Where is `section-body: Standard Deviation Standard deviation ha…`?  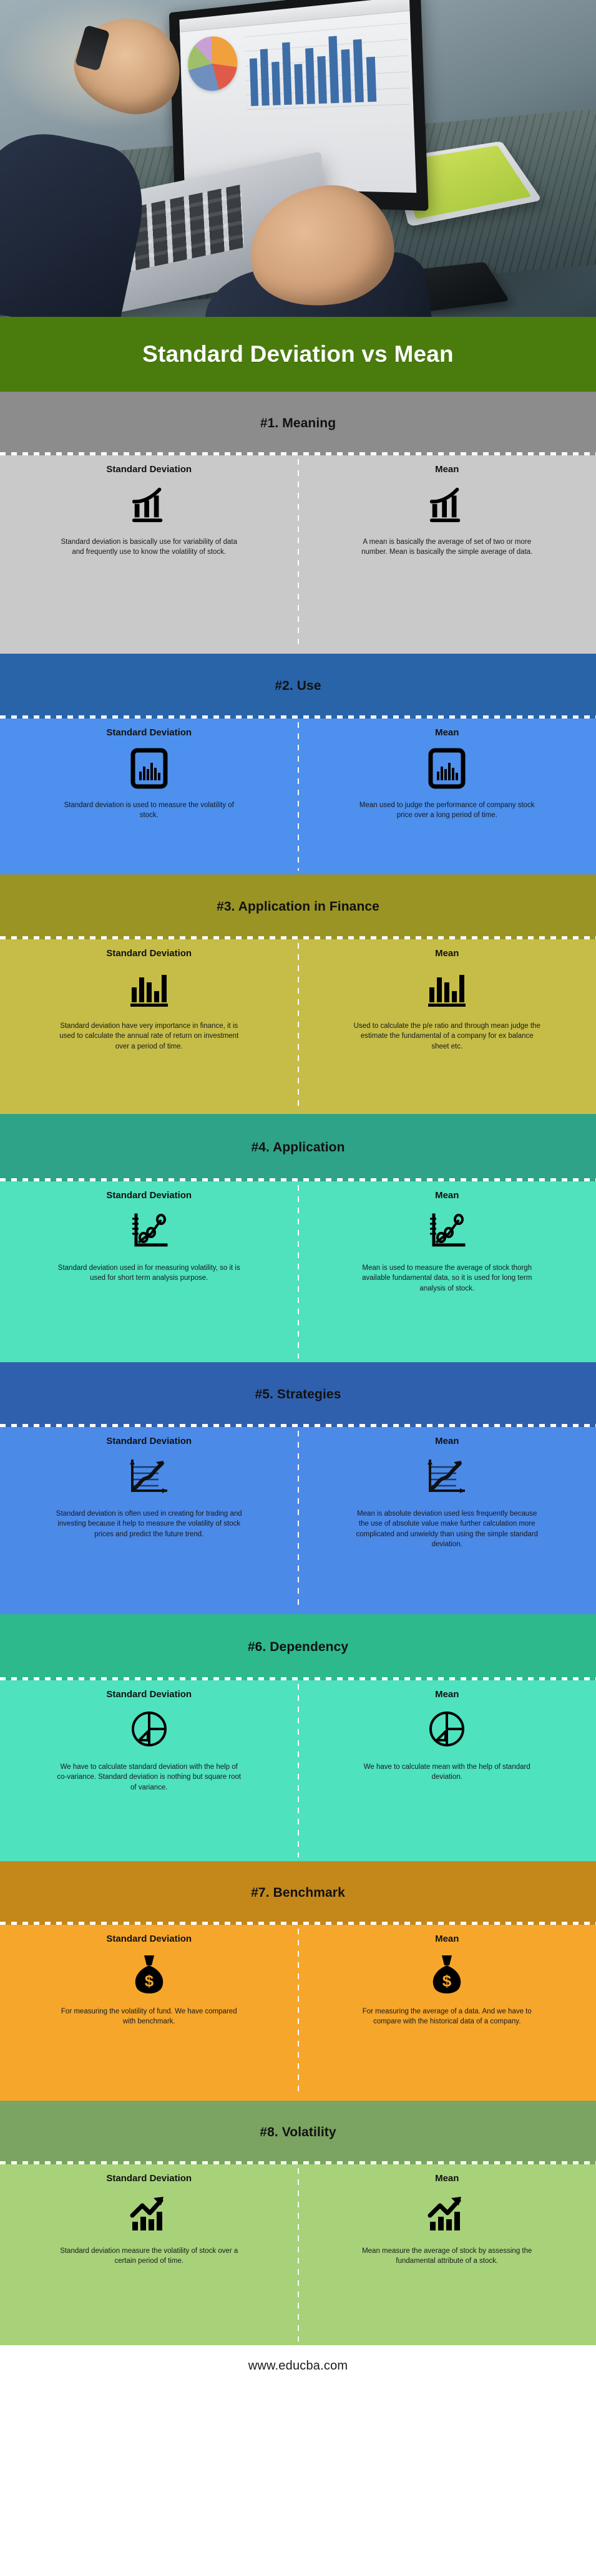
section-body: Standard Deviation Standard deviation ha… is located at coordinates (298, 1026).